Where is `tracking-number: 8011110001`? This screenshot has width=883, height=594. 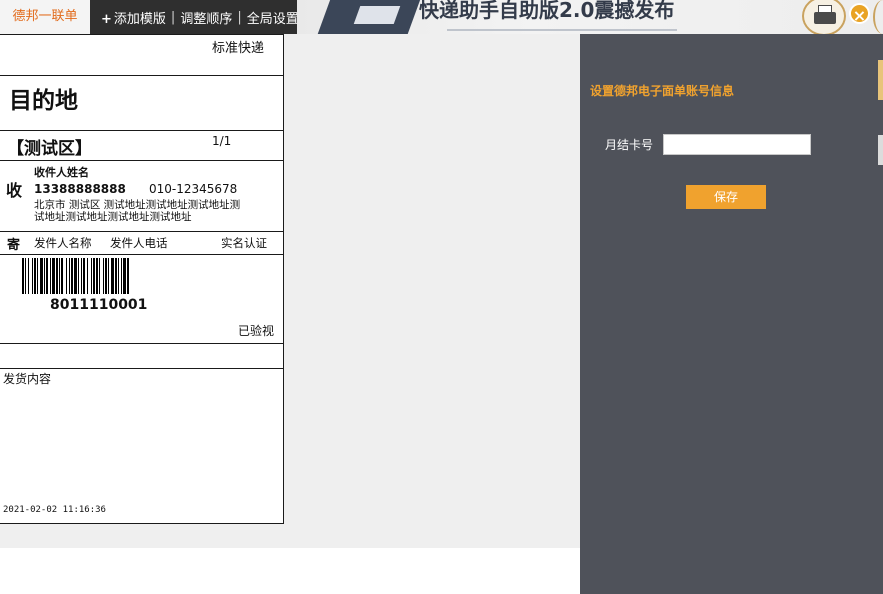 tracking-number: 8011110001 is located at coordinates (99, 305).